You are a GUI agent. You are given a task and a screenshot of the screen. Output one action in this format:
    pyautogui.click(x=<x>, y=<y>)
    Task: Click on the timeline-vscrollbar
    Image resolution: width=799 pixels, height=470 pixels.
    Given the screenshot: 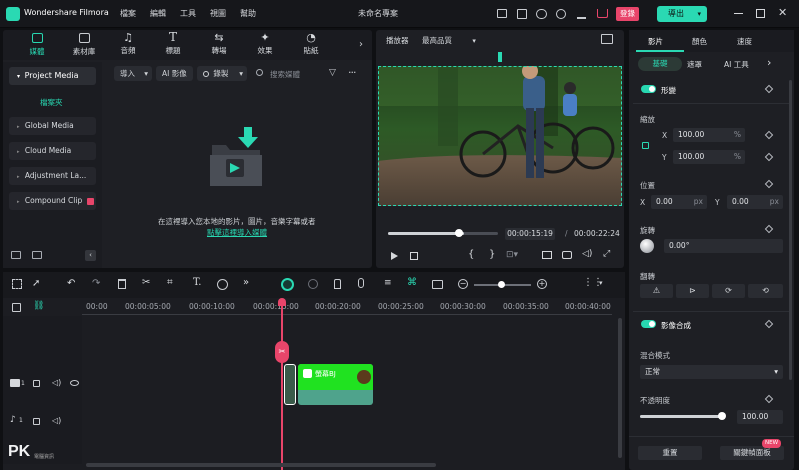 What is the action you would take?
    pyautogui.click(x=620, y=388)
    